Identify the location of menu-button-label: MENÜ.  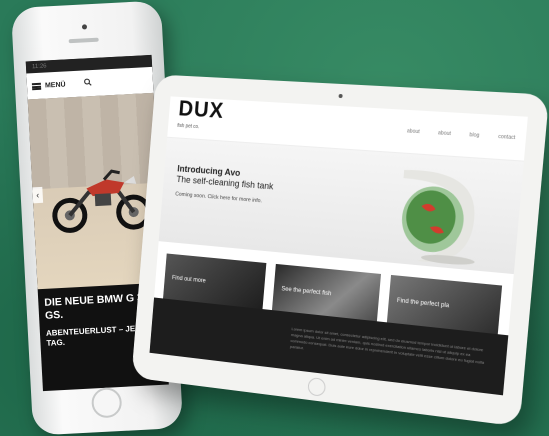
(55, 85).